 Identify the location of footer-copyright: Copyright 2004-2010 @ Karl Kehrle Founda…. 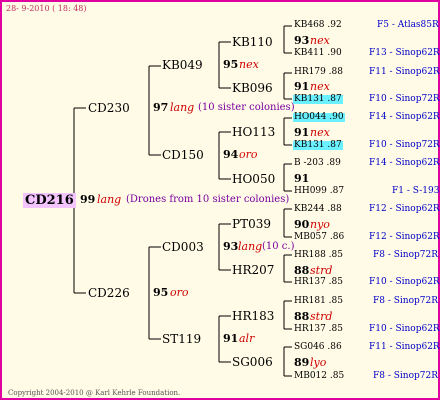
(94, 393).